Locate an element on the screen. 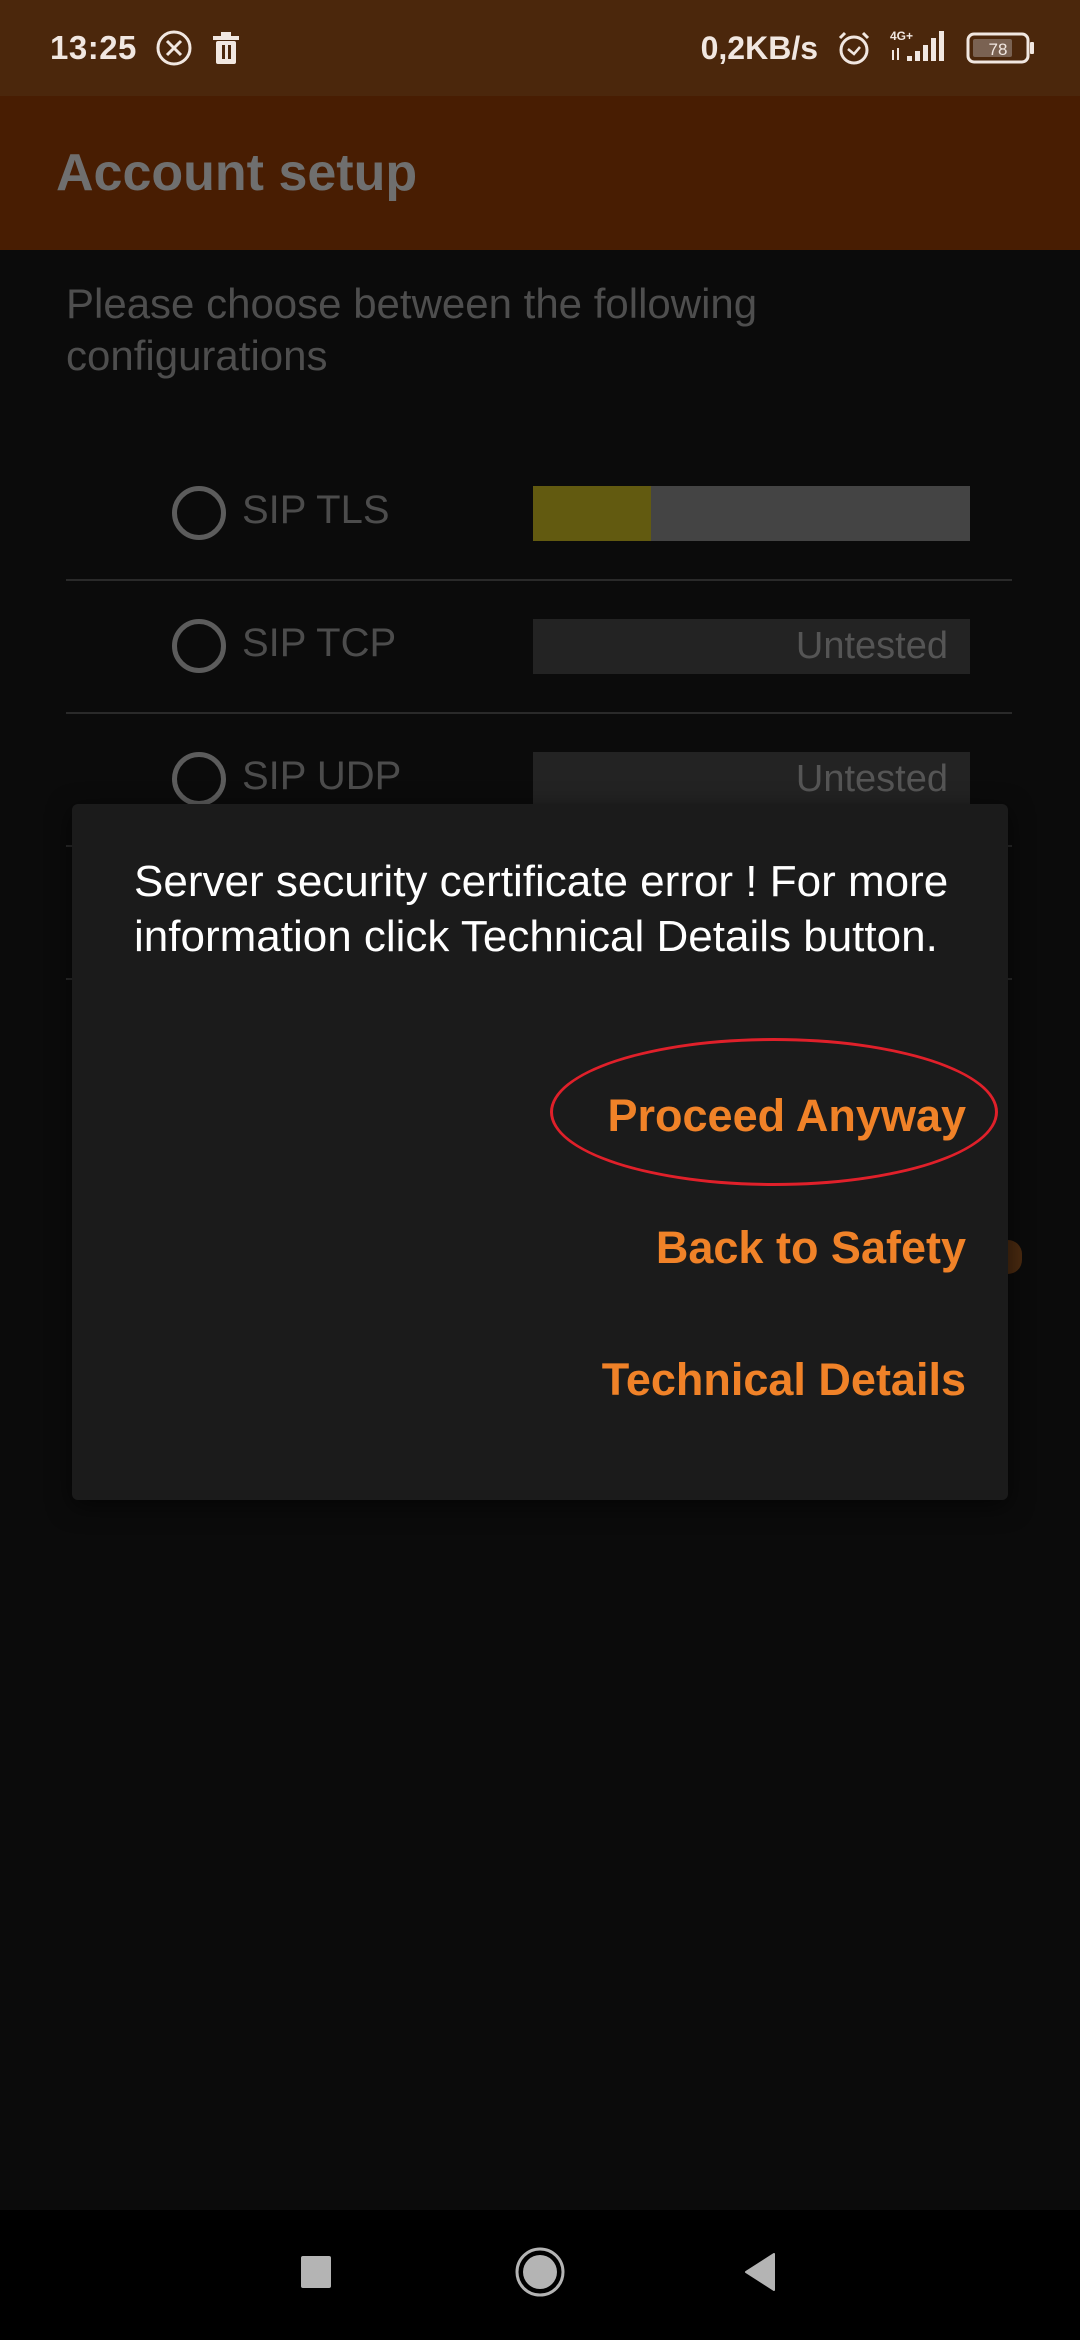 Image resolution: width=1080 pixels, height=2340 pixels. recent-apps-button is located at coordinates (316, 2274).